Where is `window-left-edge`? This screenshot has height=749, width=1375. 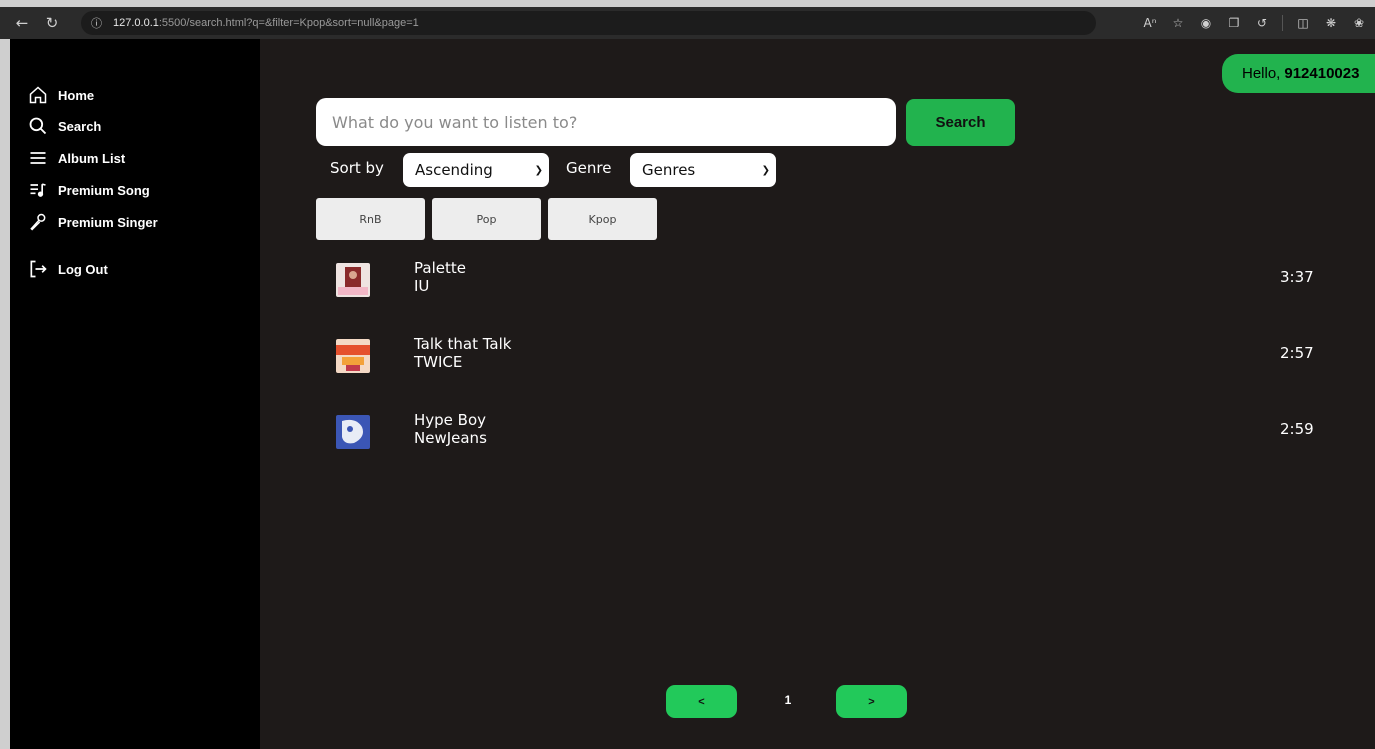
window-left-edge is located at coordinates (5, 394).